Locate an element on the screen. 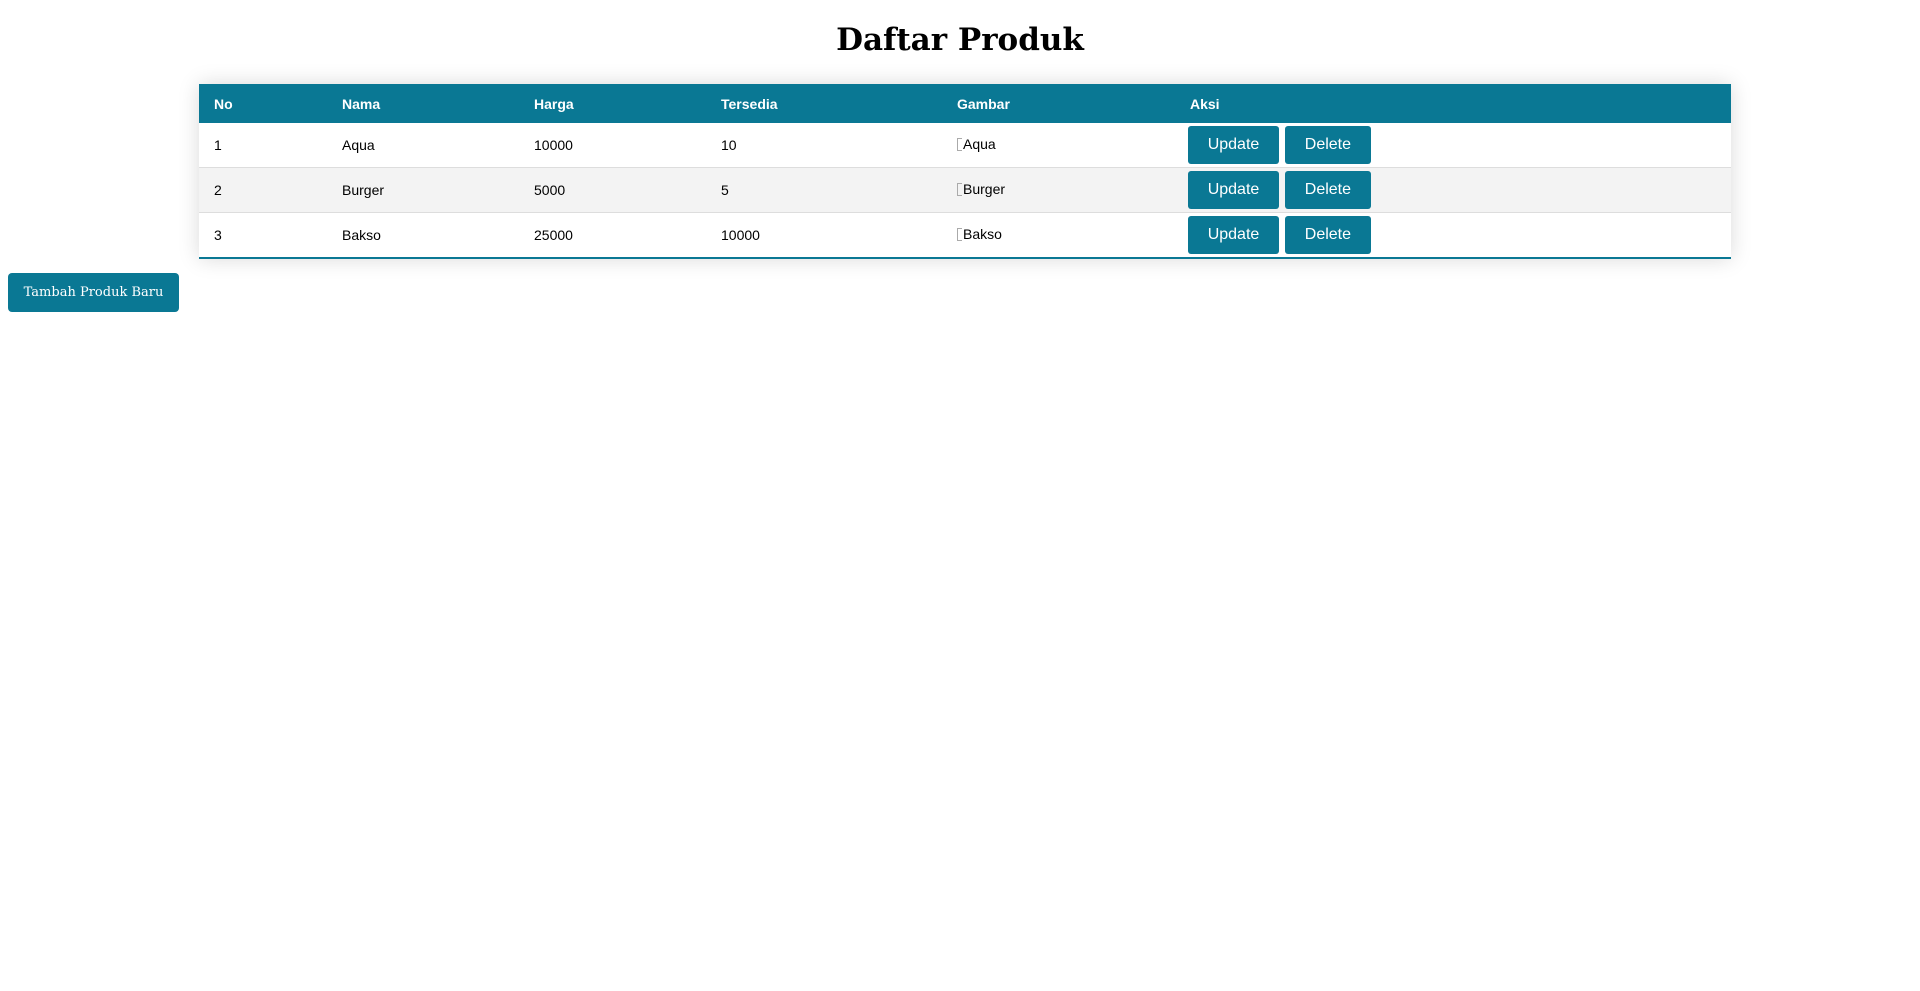  table-row: 2 Burger 5000 5 Burger Update Delete is located at coordinates (965, 190).